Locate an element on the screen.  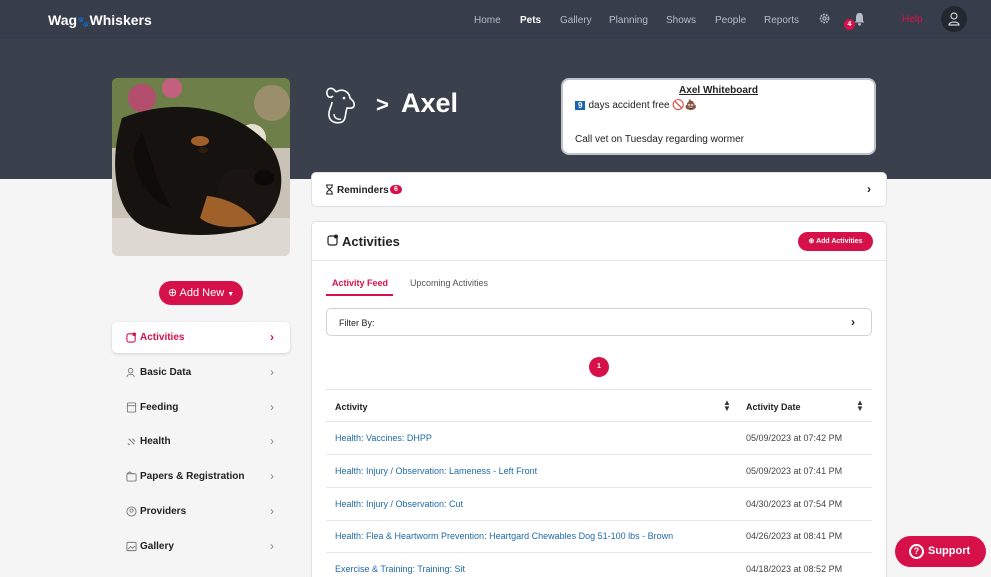
activity-date: 04/18/2023 at 08:52 PM is located at coordinates (794, 569).